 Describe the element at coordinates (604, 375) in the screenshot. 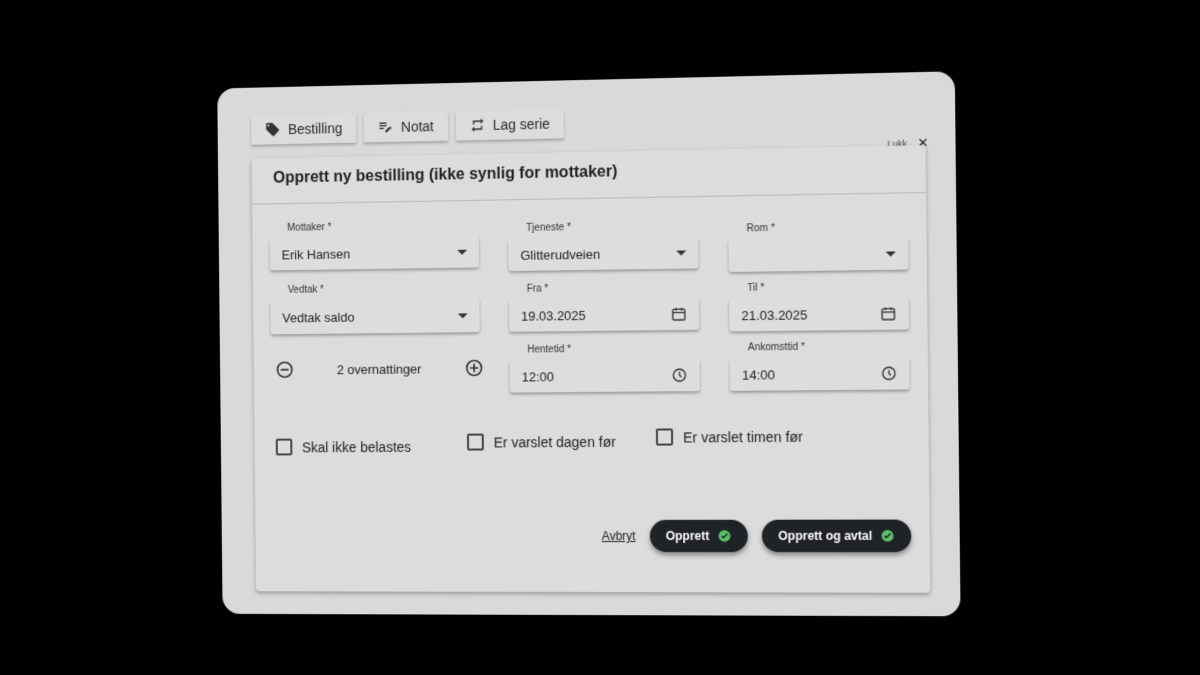

I see `hentetid-time-input: 12:00` at that location.